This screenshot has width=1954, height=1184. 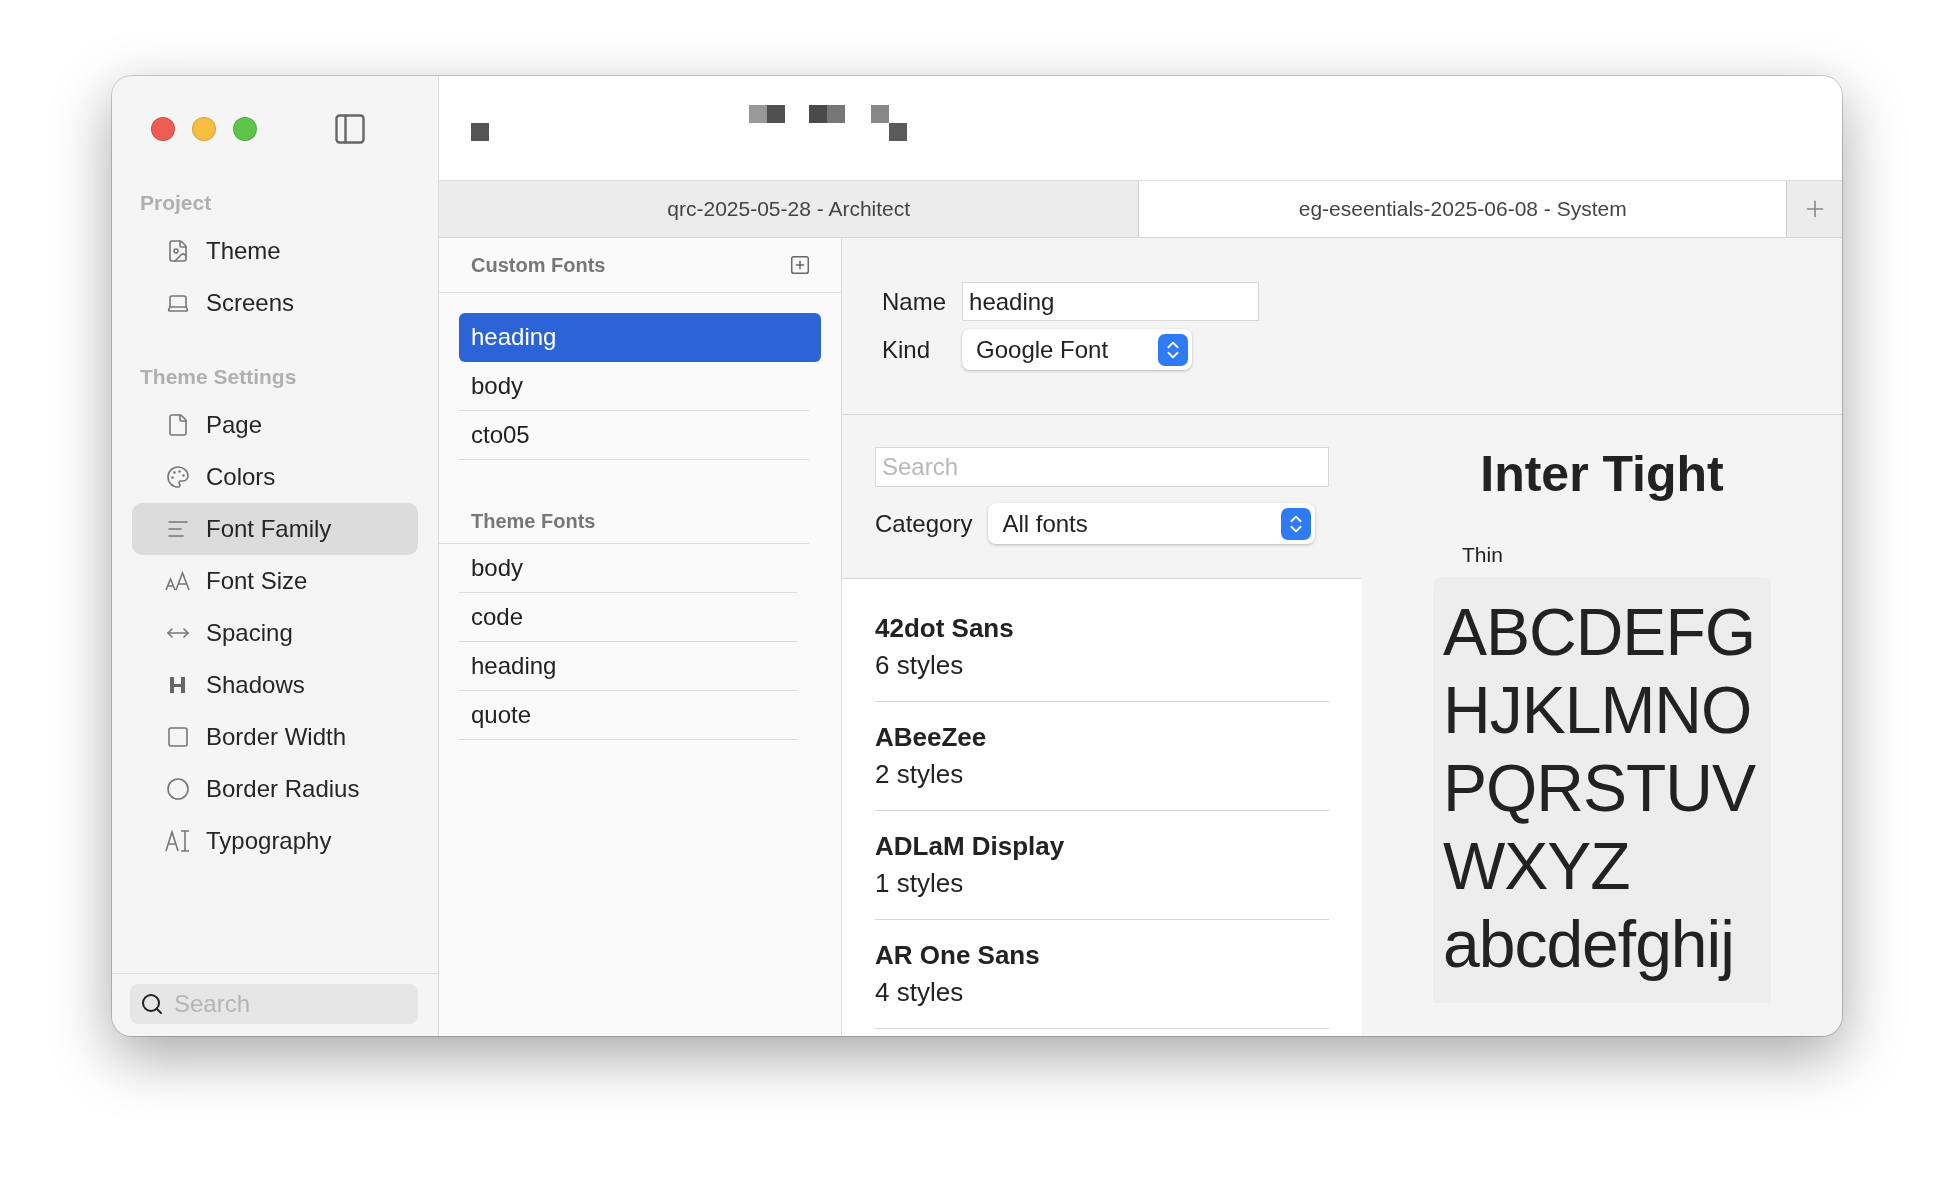 What do you see at coordinates (1102, 467) in the screenshot?
I see `search-field: Search` at bounding box center [1102, 467].